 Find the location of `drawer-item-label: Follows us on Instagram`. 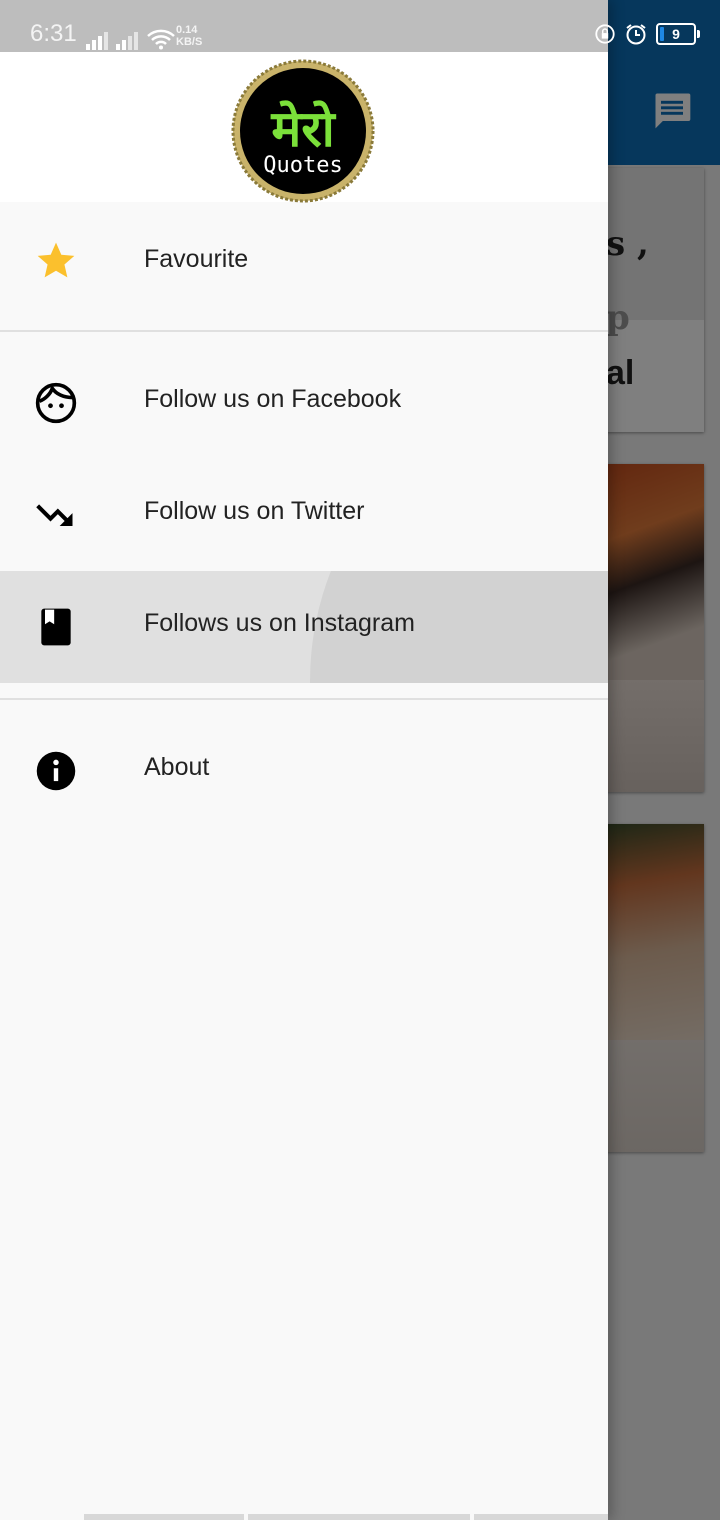

drawer-item-label: Follows us on Instagram is located at coordinates (279, 623).